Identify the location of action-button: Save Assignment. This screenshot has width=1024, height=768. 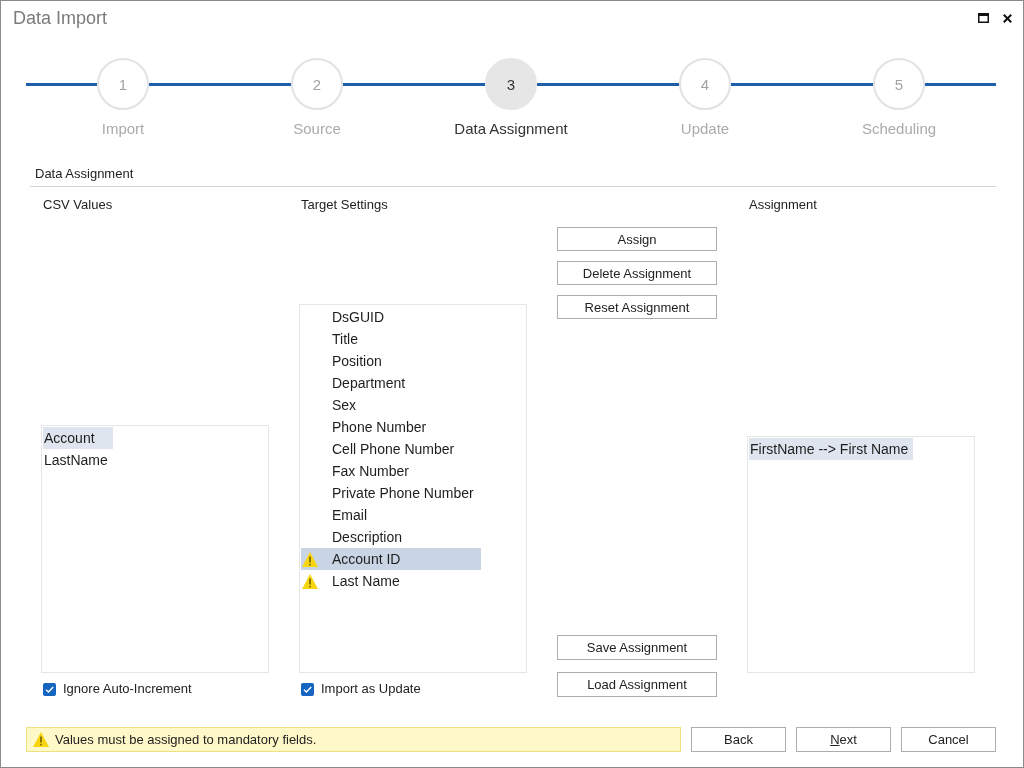
(637, 647).